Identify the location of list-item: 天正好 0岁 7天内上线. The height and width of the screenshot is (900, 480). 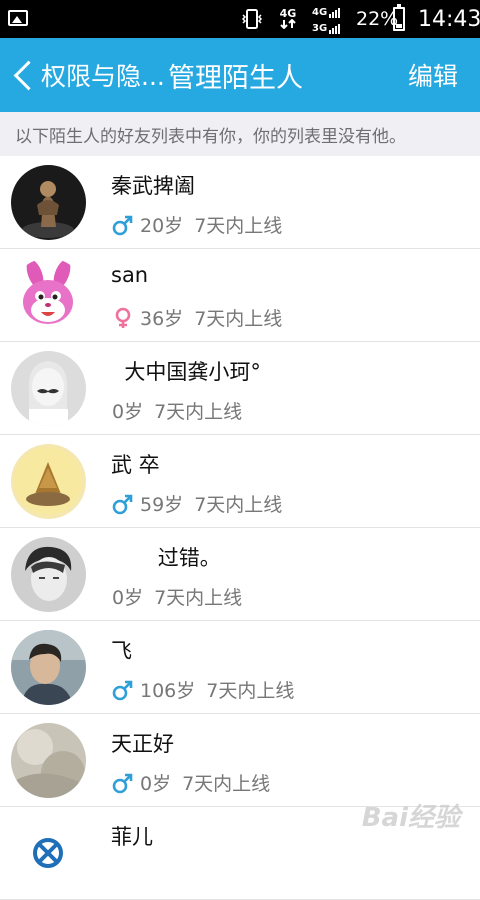
(240, 760).